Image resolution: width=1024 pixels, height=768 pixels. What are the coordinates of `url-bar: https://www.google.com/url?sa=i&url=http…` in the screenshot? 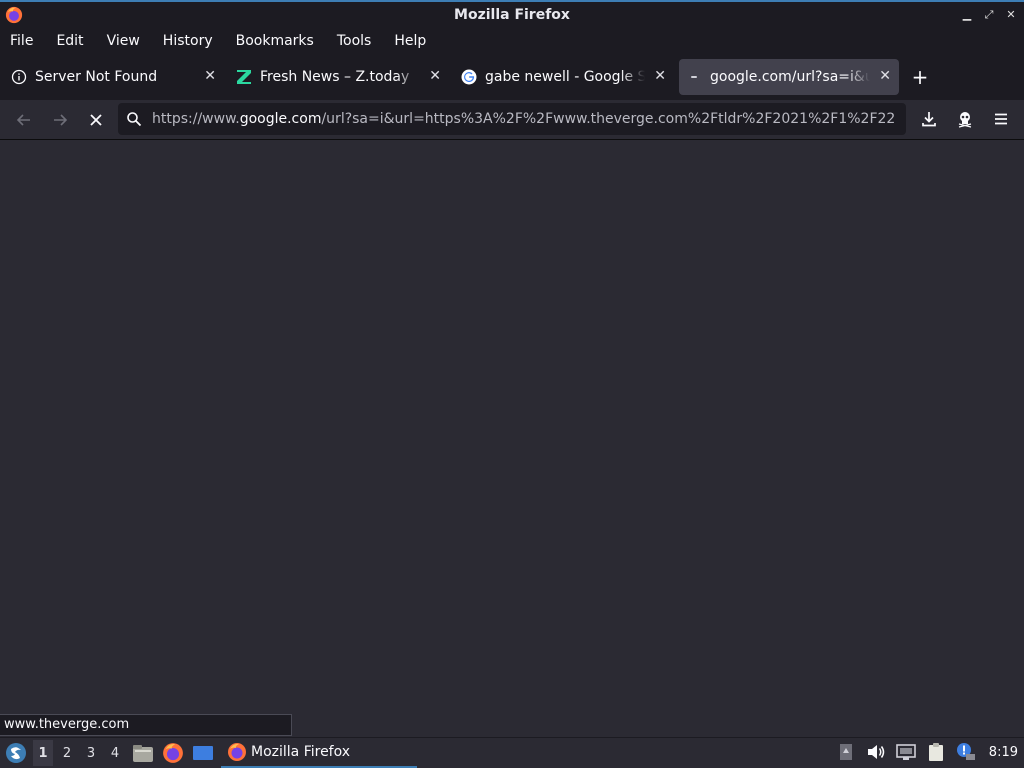 It's located at (512, 119).